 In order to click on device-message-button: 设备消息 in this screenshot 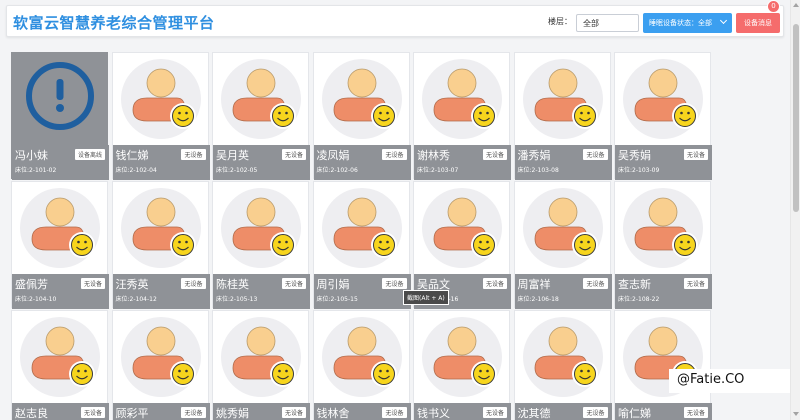, I will do `click(758, 23)`.